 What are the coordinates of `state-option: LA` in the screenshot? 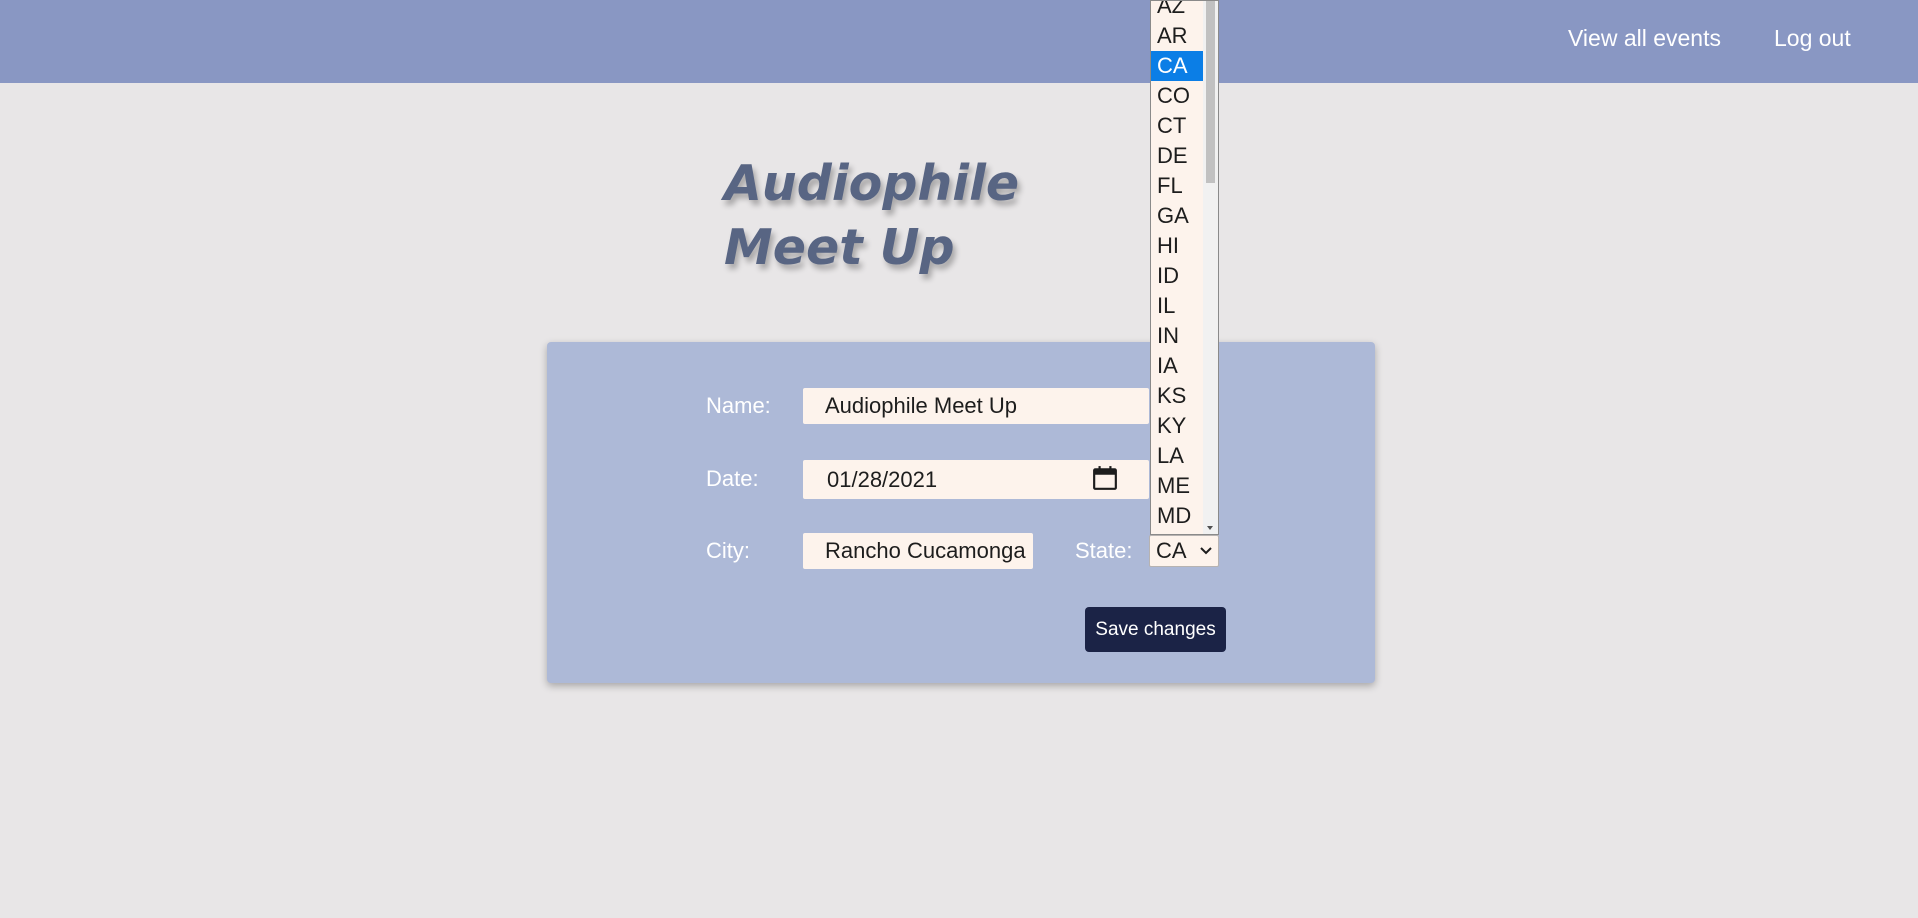 It's located at (1177, 456).